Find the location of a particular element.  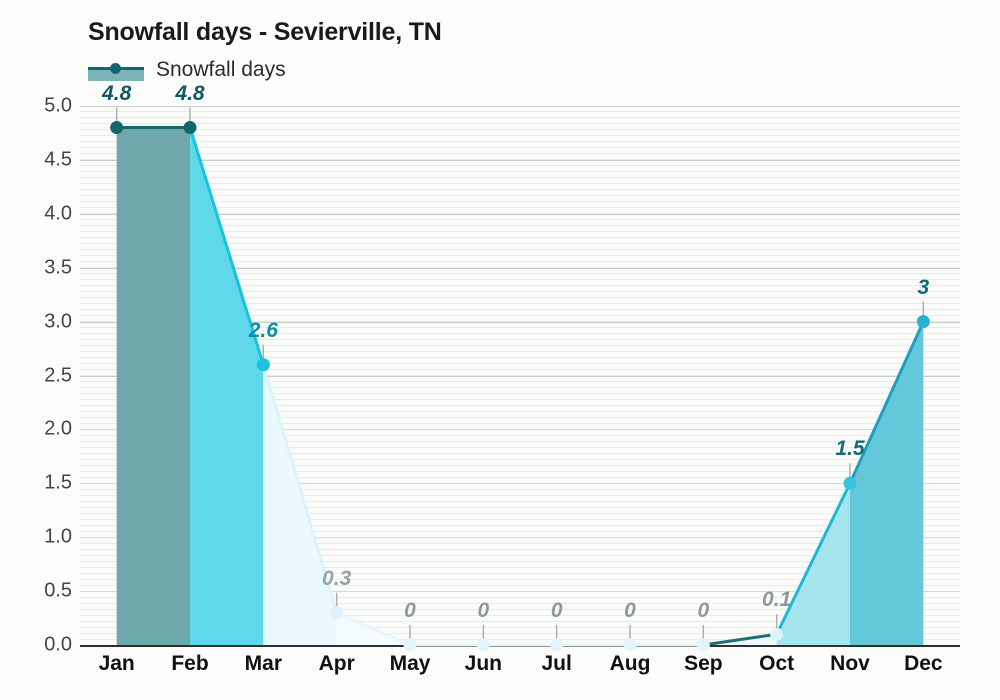

legend-swatch-icon is located at coordinates (116, 70).